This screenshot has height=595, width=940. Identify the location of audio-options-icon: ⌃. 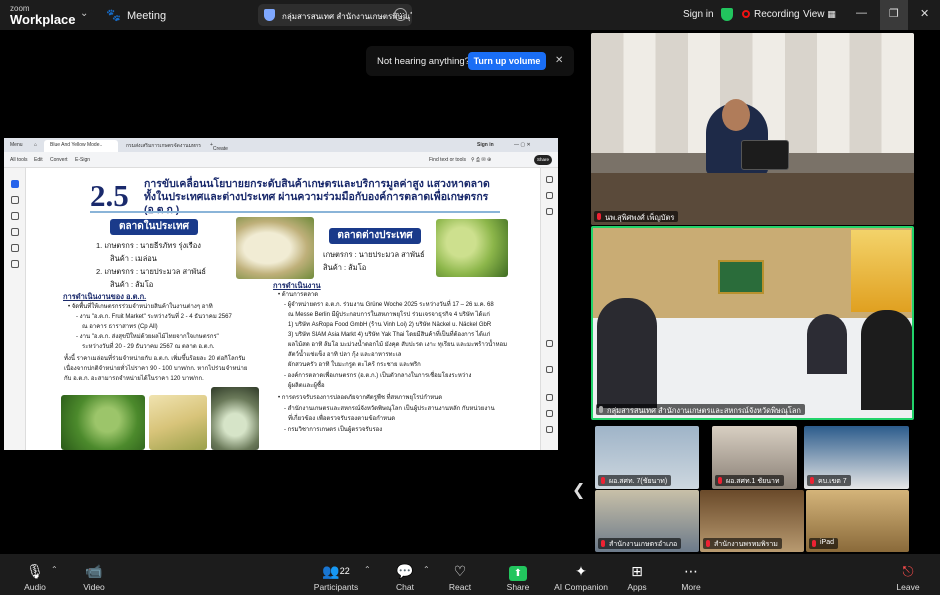
(54, 569).